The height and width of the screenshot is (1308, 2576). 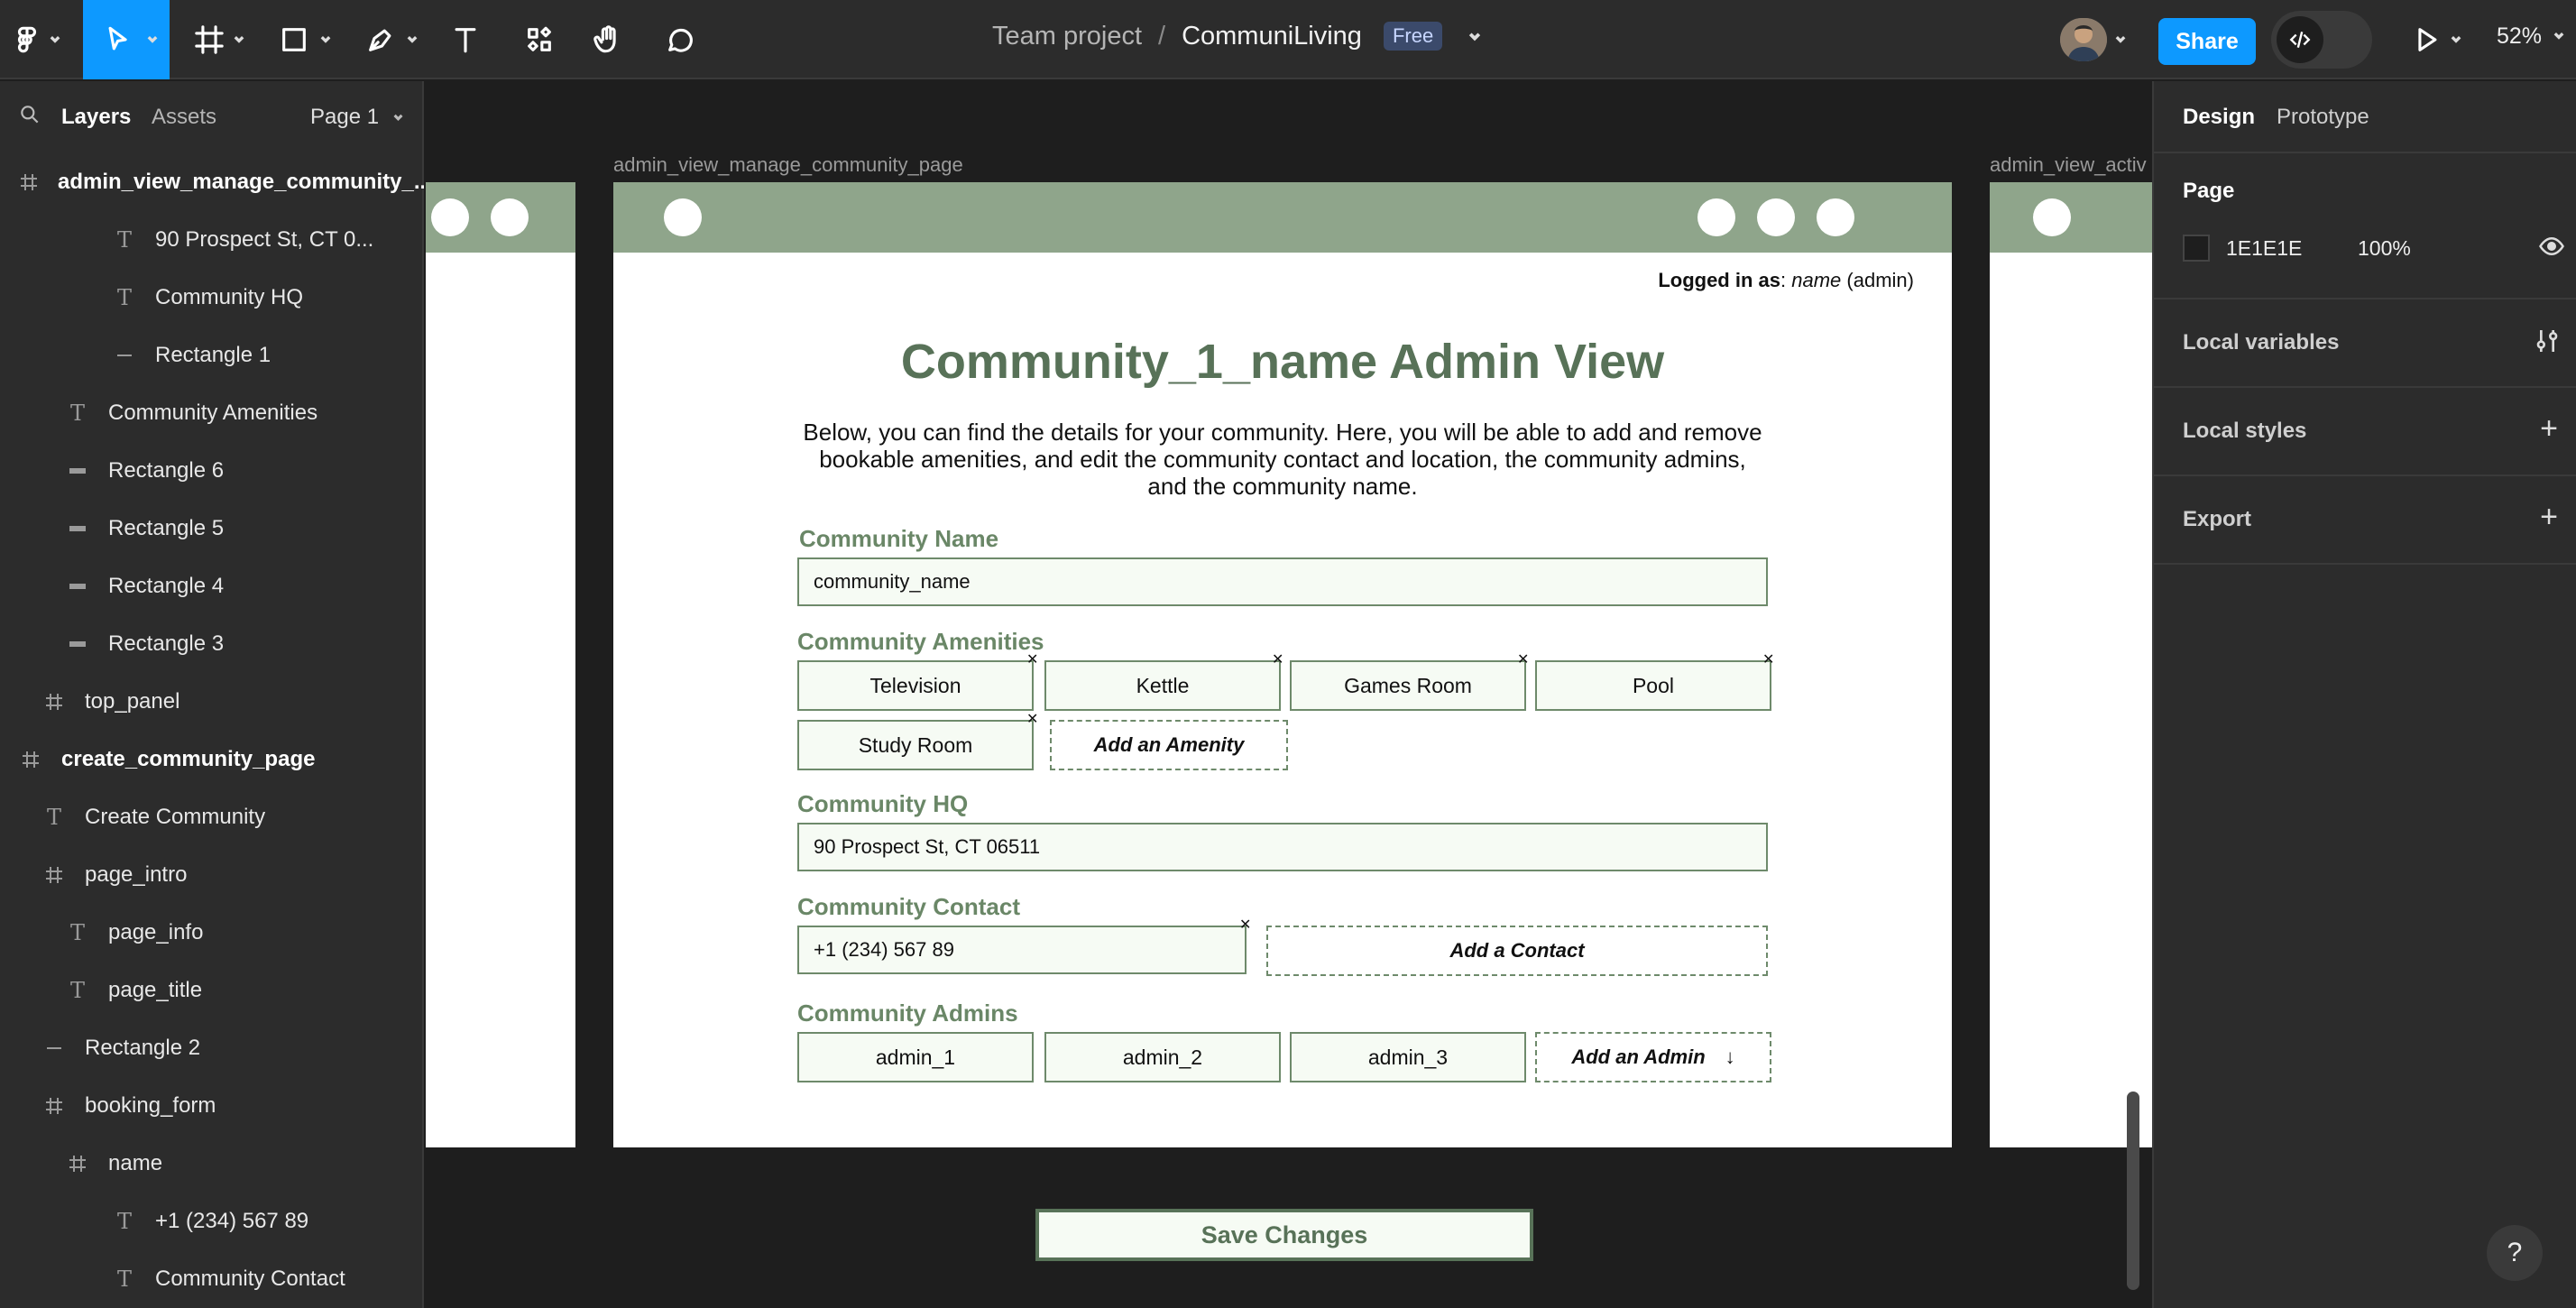 What do you see at coordinates (1413, 37) in the screenshot?
I see `plan-badge: Free` at bounding box center [1413, 37].